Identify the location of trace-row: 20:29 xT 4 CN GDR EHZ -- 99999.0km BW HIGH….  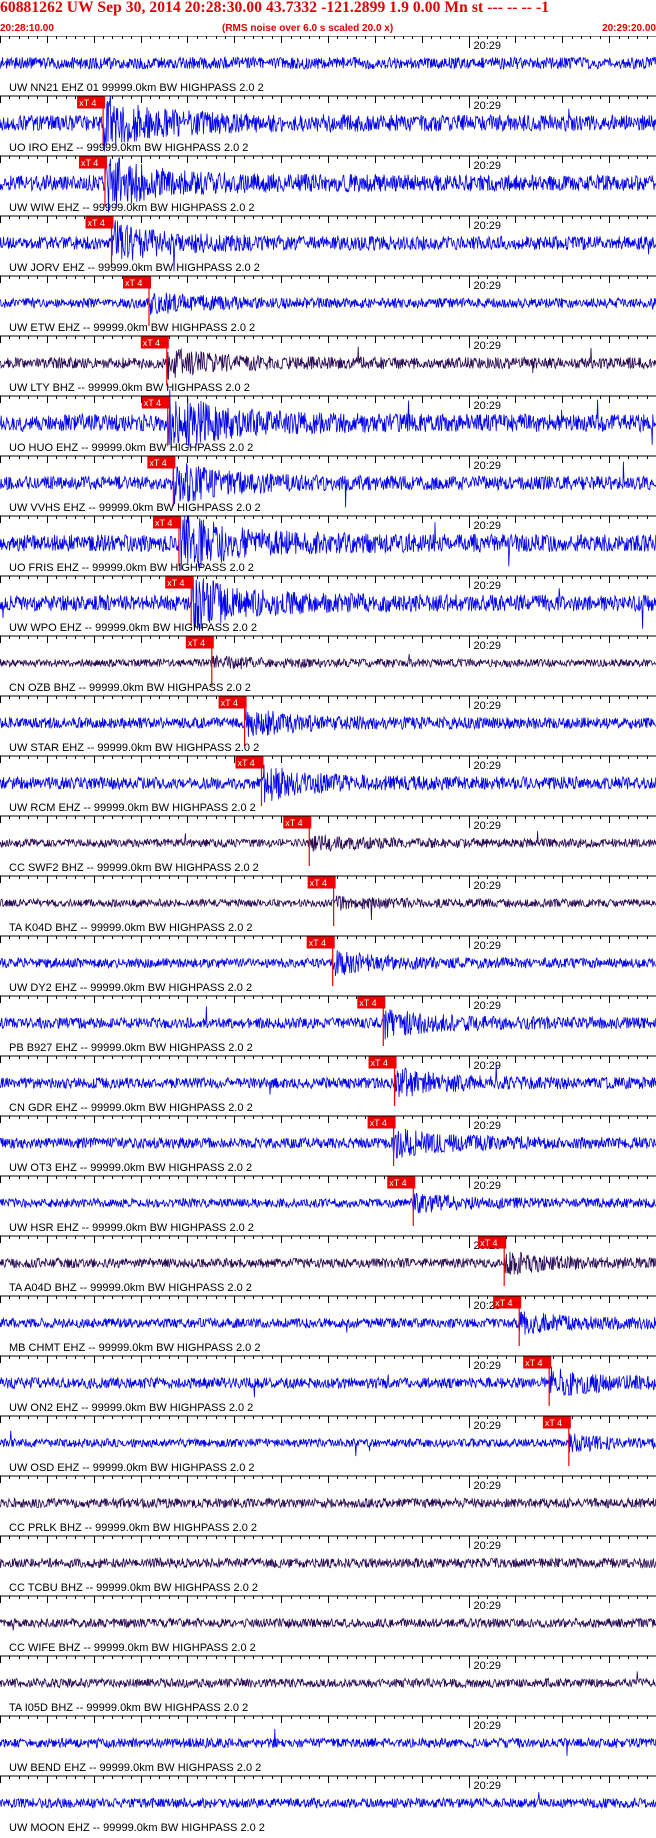
(328, 1084).